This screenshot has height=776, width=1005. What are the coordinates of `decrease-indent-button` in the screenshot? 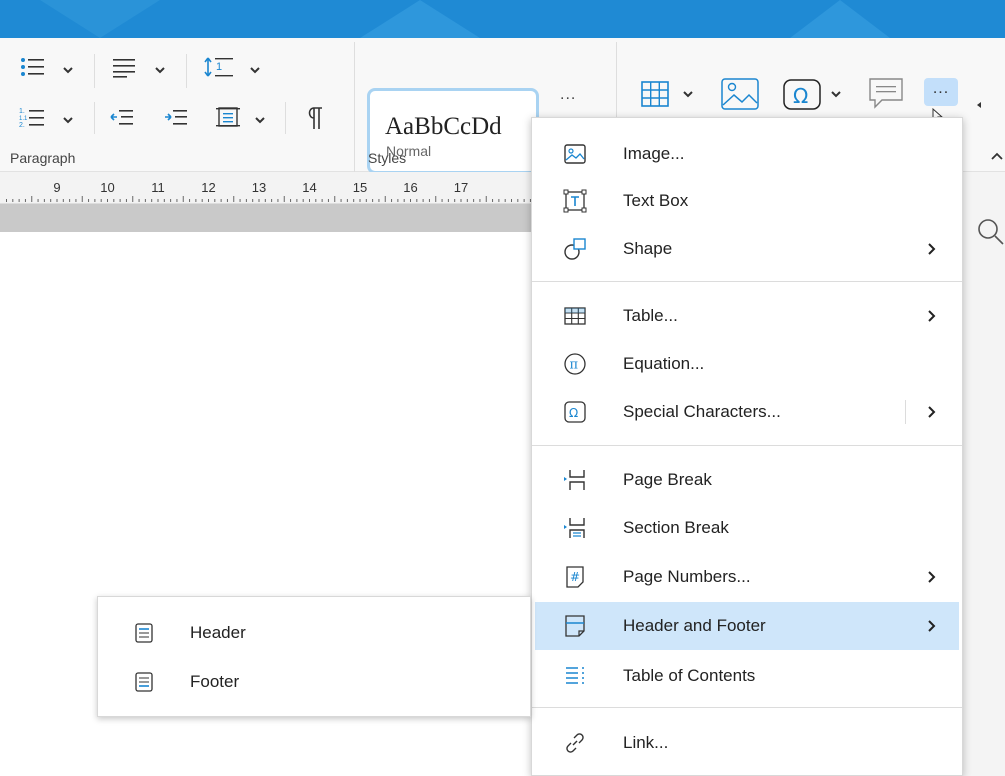 It's located at (122, 117).